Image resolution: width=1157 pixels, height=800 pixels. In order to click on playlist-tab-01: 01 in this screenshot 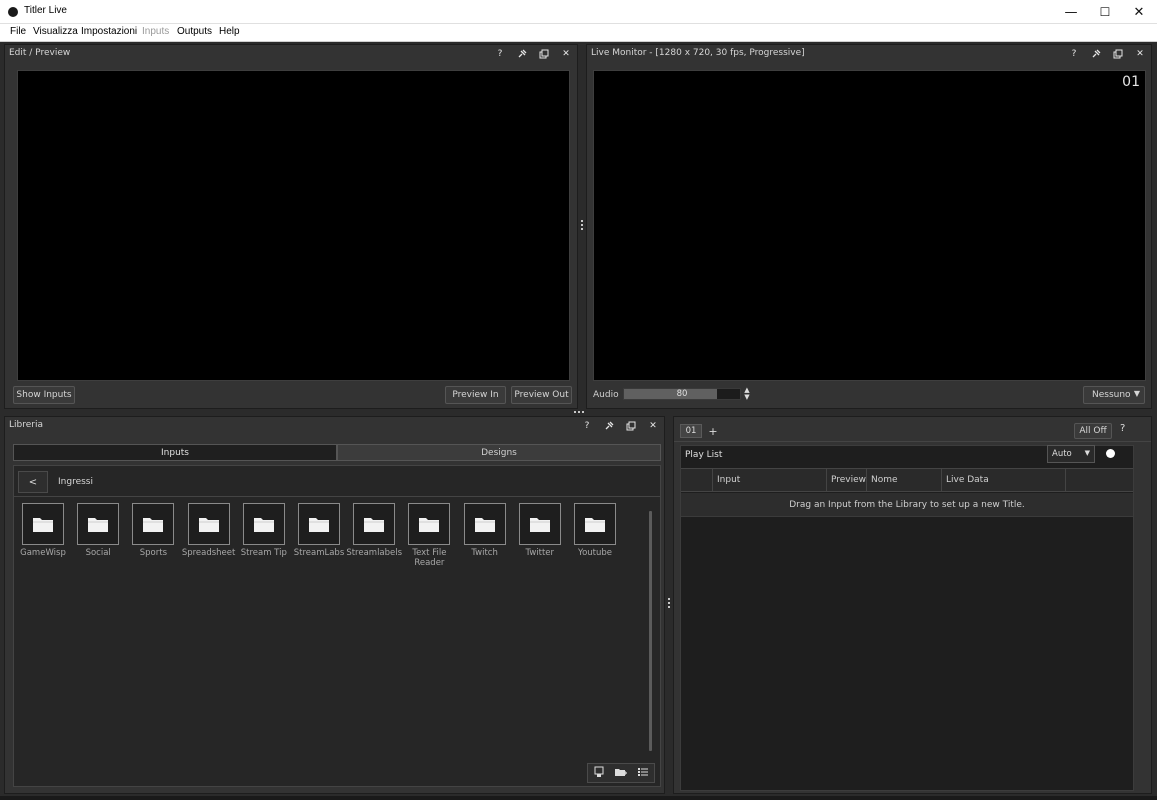, I will do `click(691, 431)`.